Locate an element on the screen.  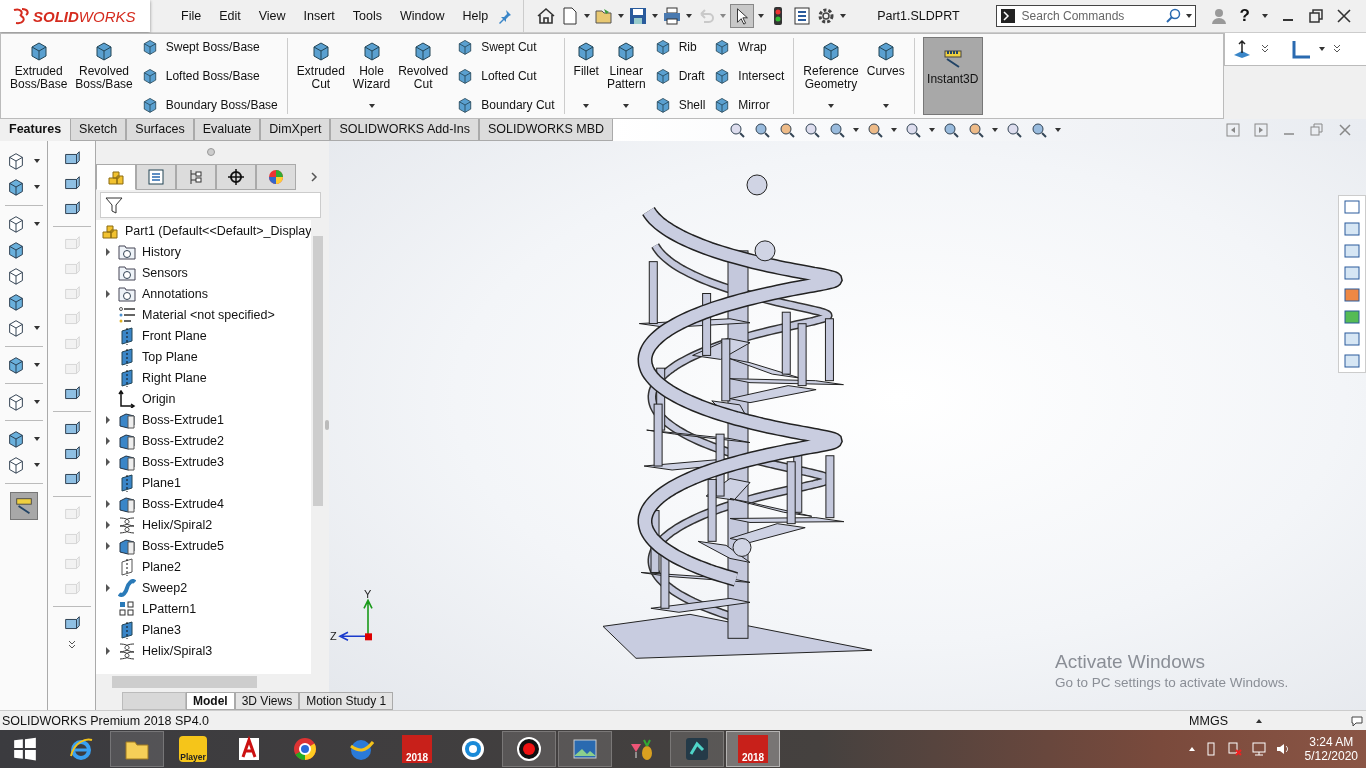
taskbar-app: Player is located at coordinates (193, 749).